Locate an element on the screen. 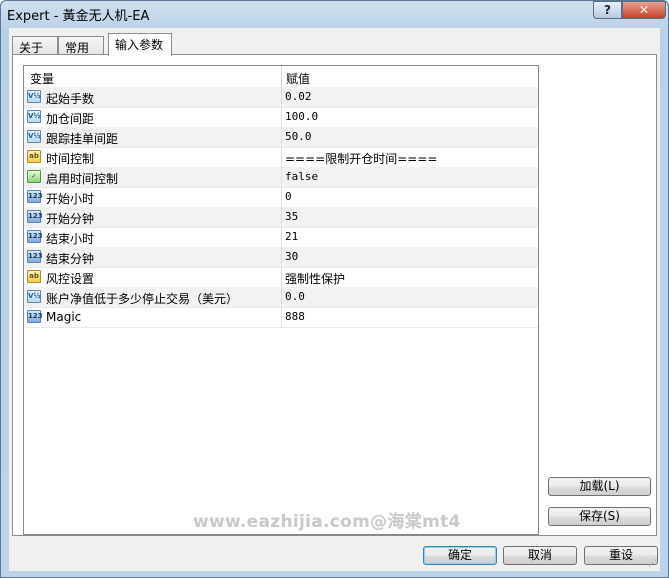  load-button: 加载(L) is located at coordinates (599, 486).